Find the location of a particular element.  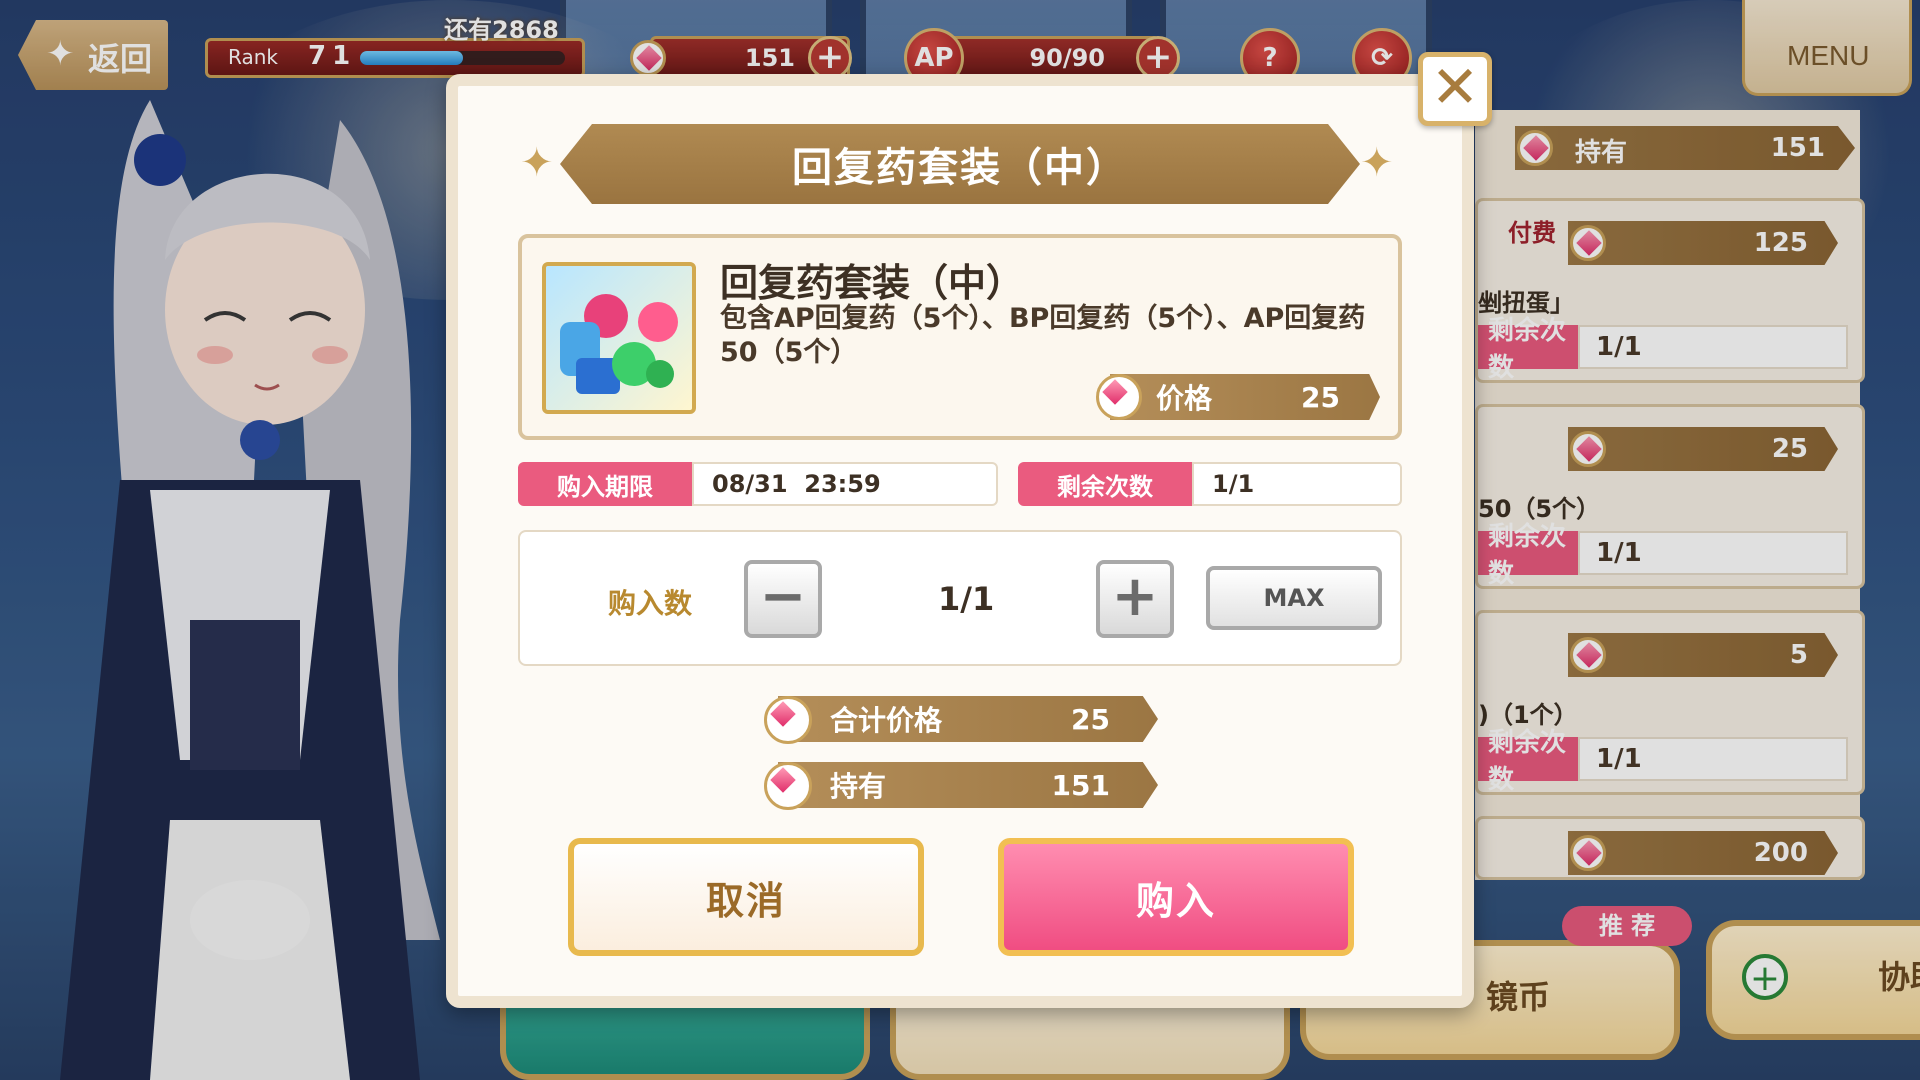

item-description: 包含AP回复药（5个）、BP回复药（5个）、AP回复药50（5个） is located at coordinates (1043, 335).